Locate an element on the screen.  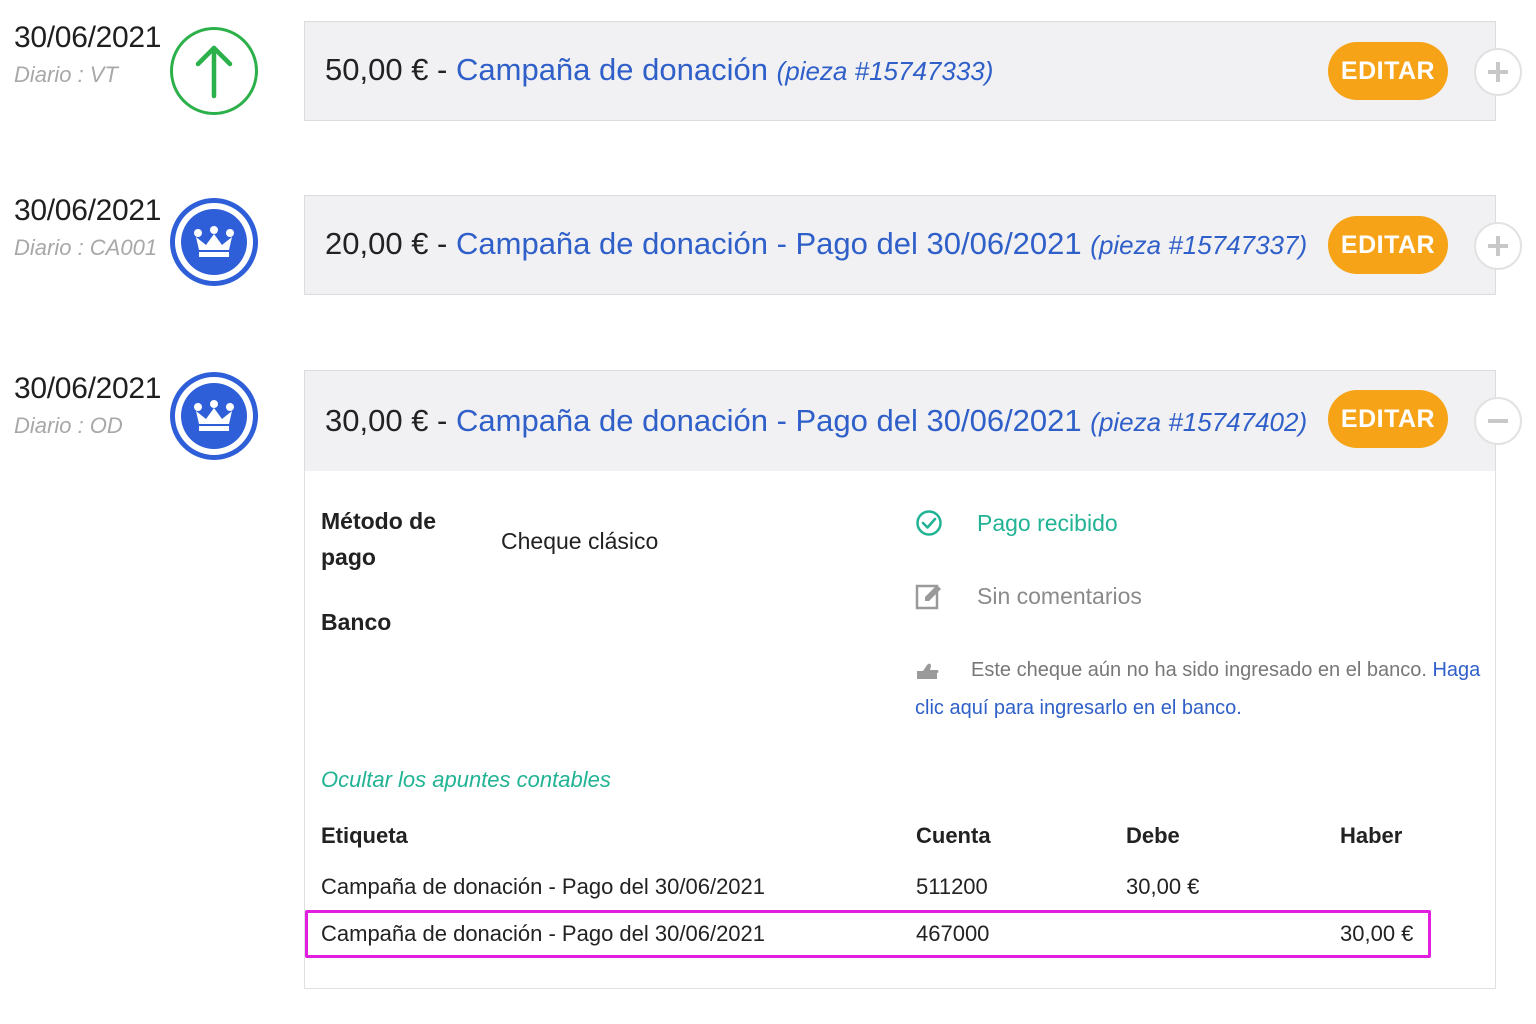
entry-amount: 20,00 € is located at coordinates (377, 243).